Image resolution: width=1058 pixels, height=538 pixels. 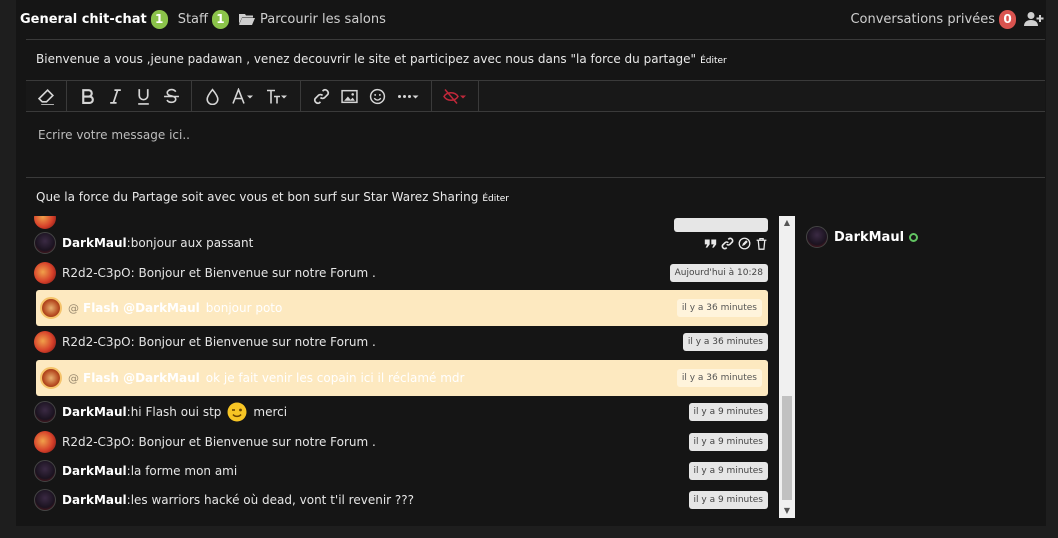 What do you see at coordinates (535, 39) in the screenshot?
I see `divider` at bounding box center [535, 39].